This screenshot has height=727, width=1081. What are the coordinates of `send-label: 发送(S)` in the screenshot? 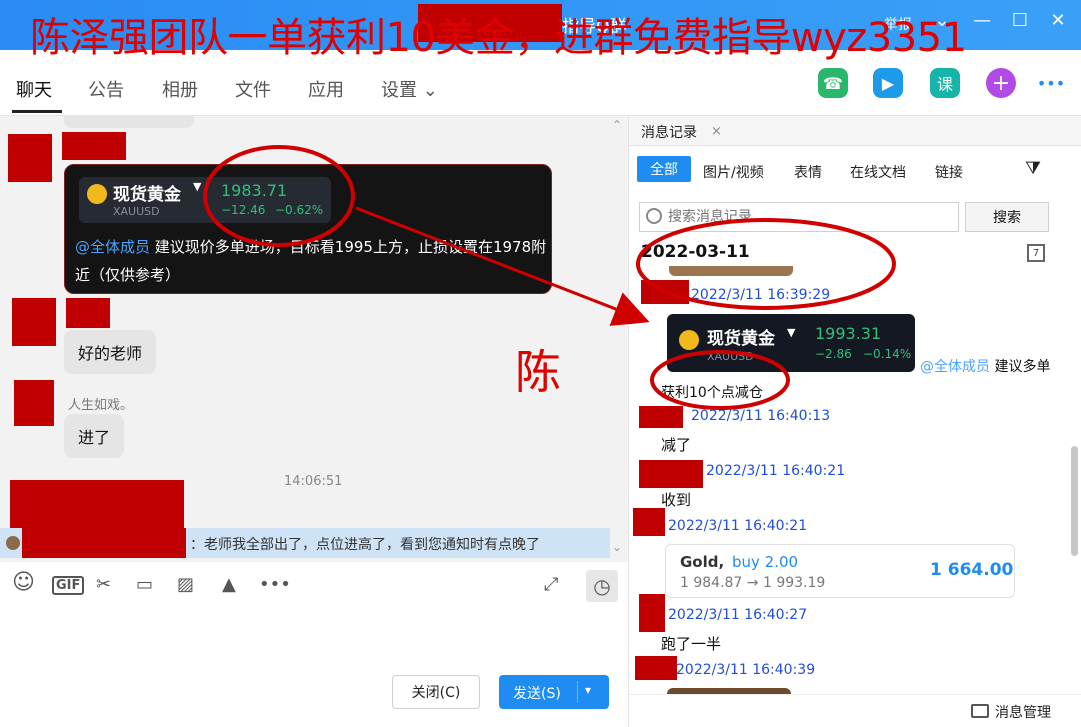 It's located at (537, 694).